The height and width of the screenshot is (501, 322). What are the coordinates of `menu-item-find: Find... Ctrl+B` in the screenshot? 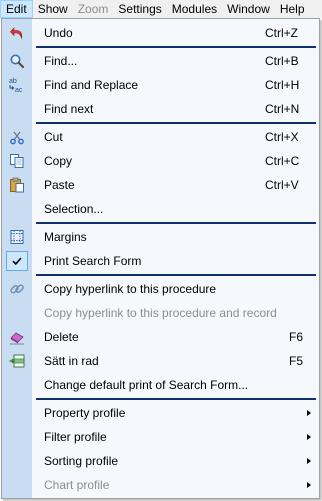 It's located at (160, 61).